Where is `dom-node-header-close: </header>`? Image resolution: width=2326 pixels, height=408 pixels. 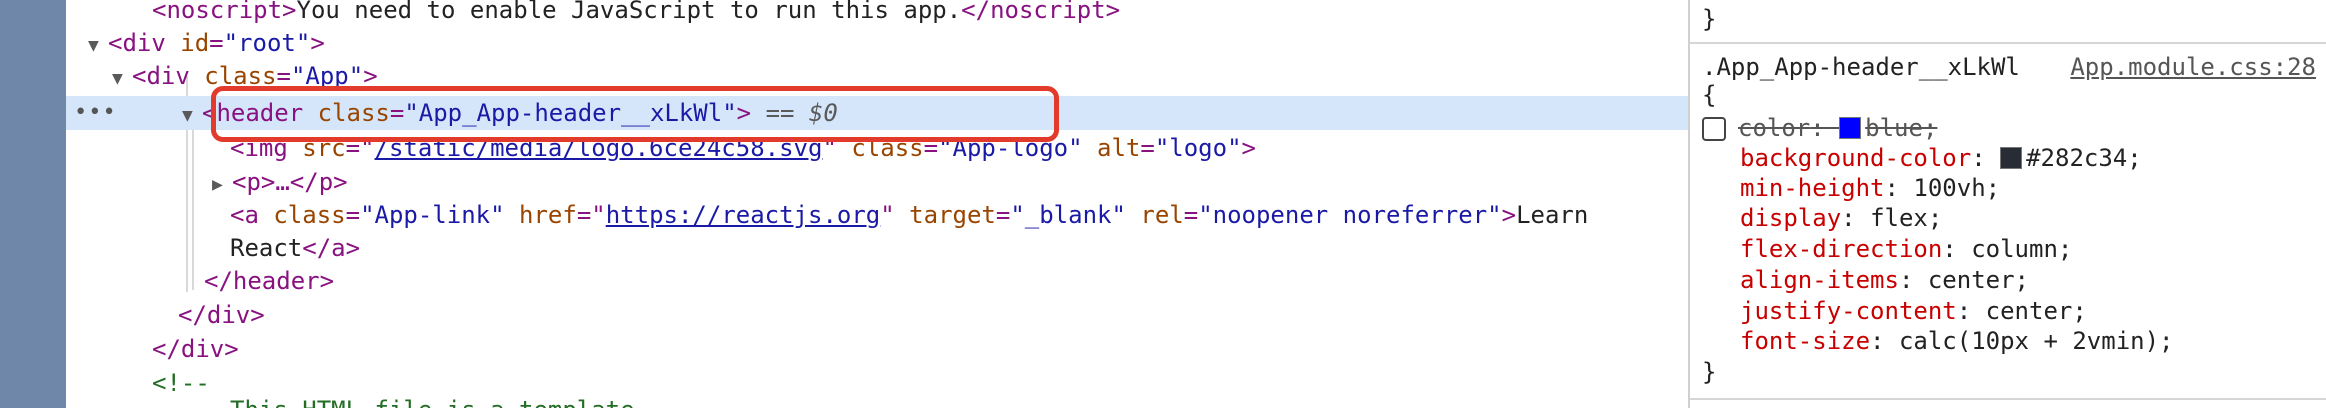
dom-node-header-close: </header> is located at coordinates (877, 281).